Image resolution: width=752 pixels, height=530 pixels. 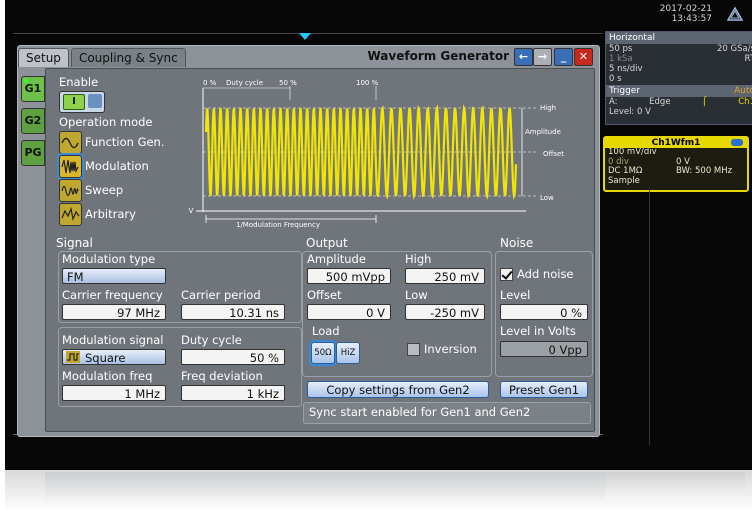 I want to click on pct-0-label: 0 %, so click(x=210, y=83).